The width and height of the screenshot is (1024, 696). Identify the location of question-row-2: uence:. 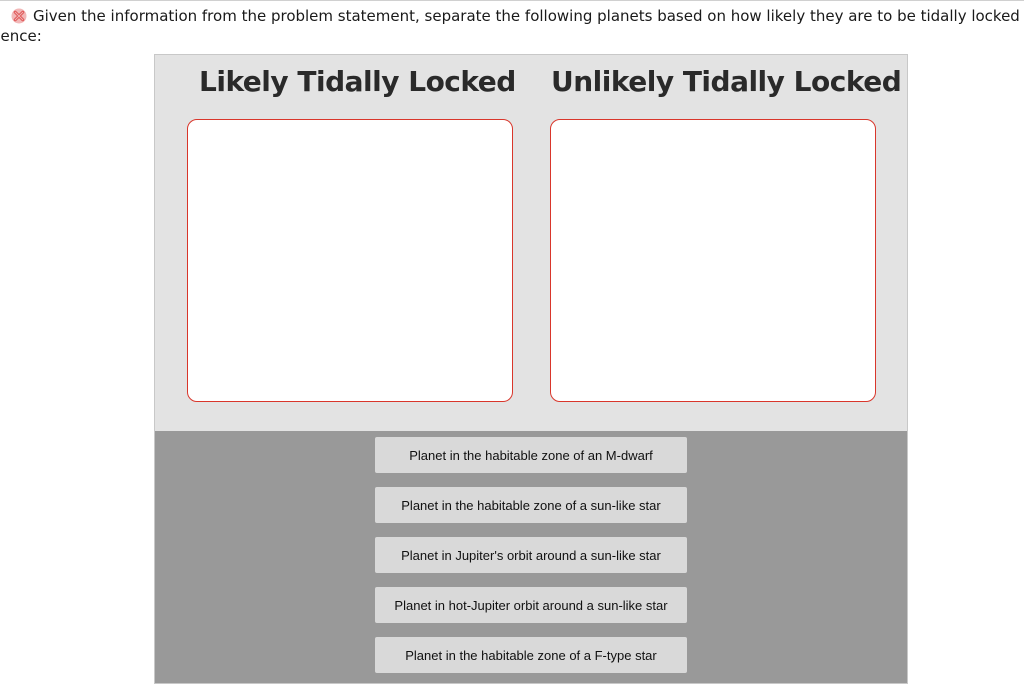
(21, 36).